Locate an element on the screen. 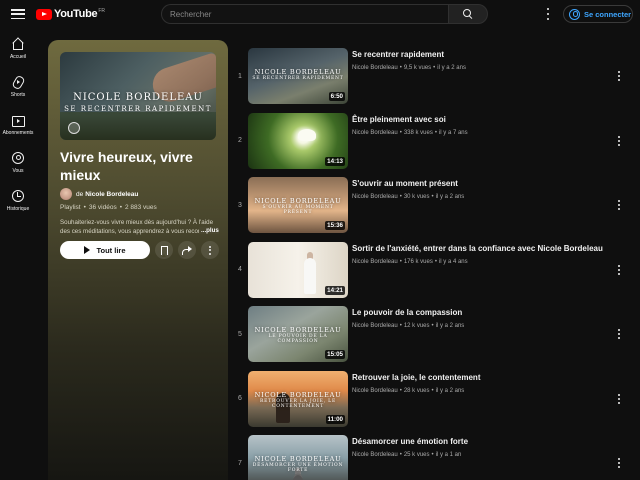  person-image is located at coordinates (310, 275).